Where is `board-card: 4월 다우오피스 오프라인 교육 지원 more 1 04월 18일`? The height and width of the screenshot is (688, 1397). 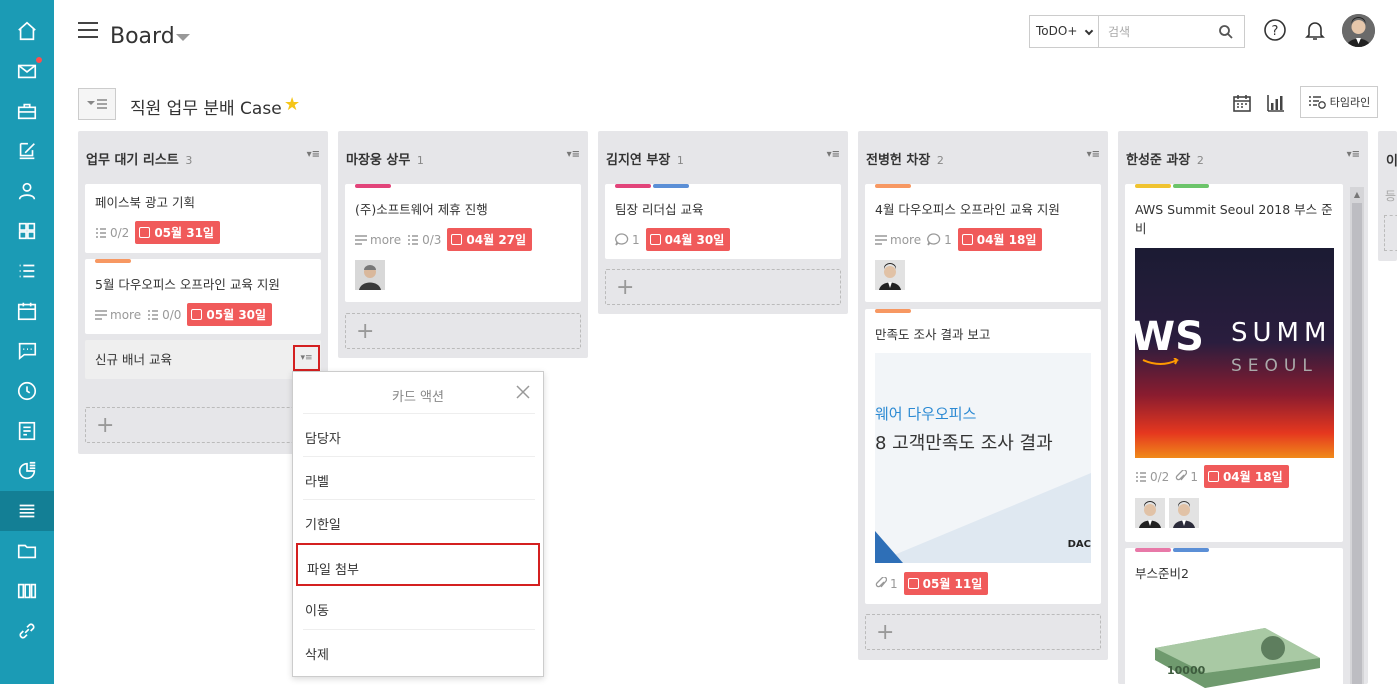 board-card: 4월 다우오피스 오프라인 교육 지원 more 1 04월 18일 is located at coordinates (983, 243).